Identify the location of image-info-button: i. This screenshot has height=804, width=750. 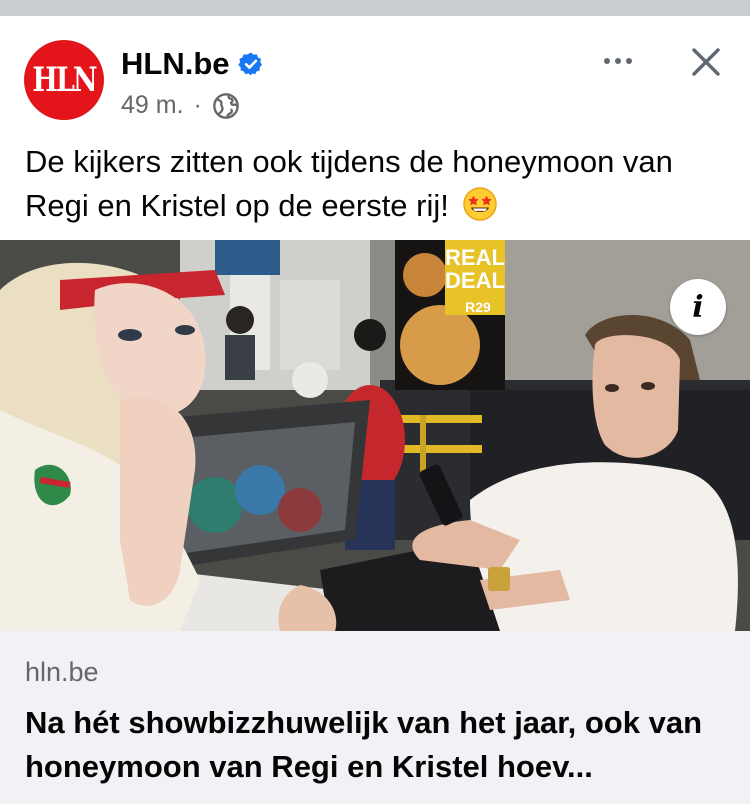
(698, 307).